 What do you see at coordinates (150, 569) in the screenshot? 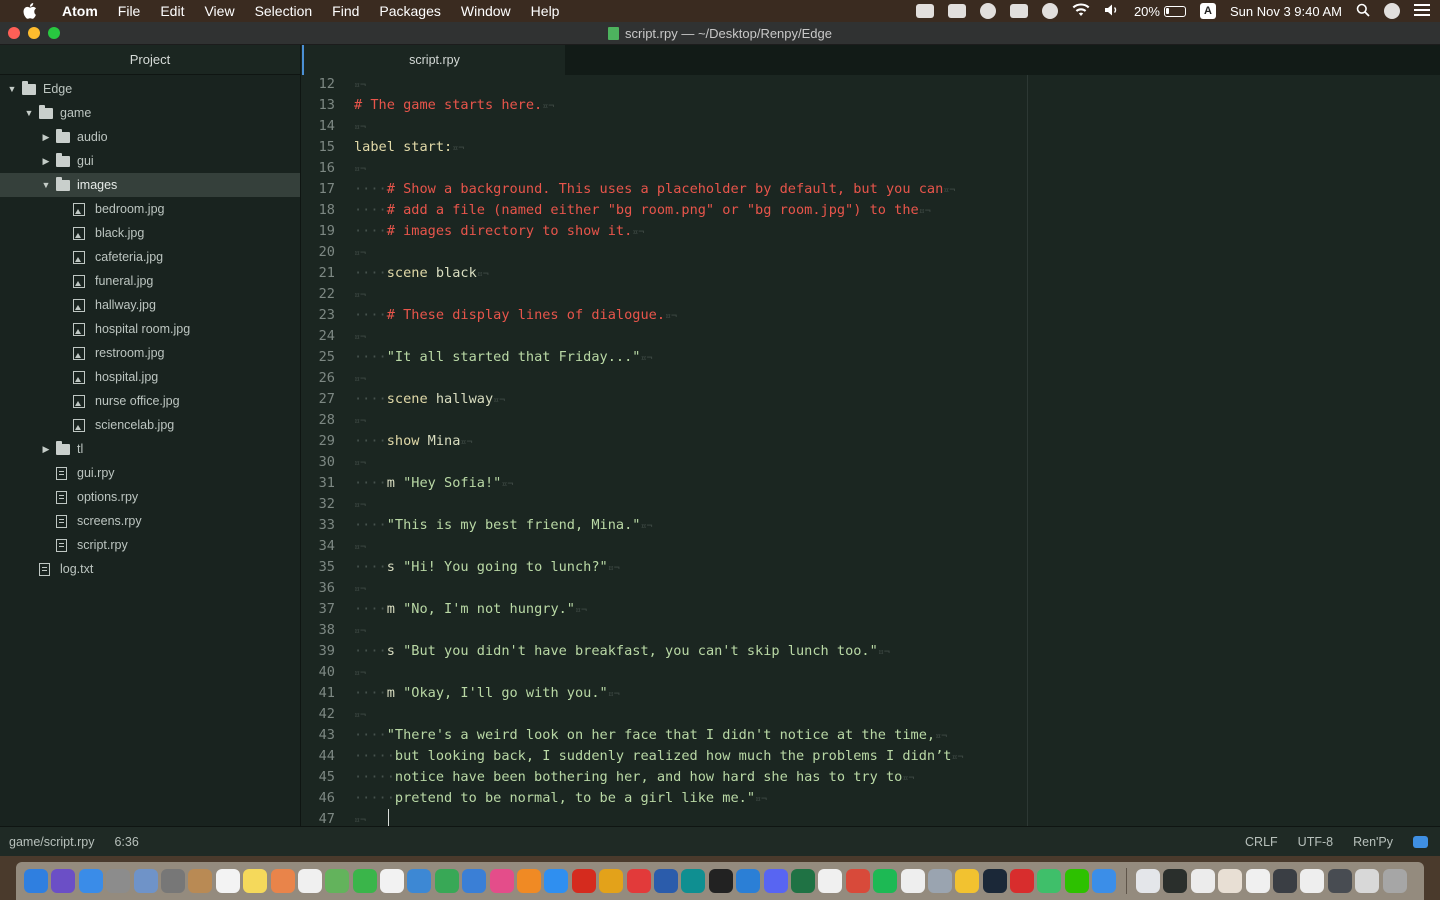
I see `tree-file: log.txt` at bounding box center [150, 569].